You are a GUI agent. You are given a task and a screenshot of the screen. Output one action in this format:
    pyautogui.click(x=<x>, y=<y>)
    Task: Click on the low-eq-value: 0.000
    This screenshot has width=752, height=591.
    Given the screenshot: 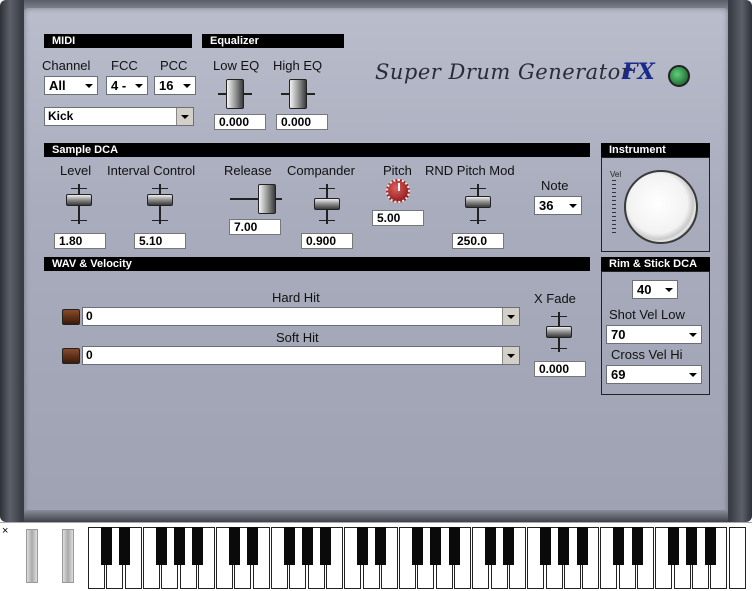 What is the action you would take?
    pyautogui.click(x=240, y=122)
    